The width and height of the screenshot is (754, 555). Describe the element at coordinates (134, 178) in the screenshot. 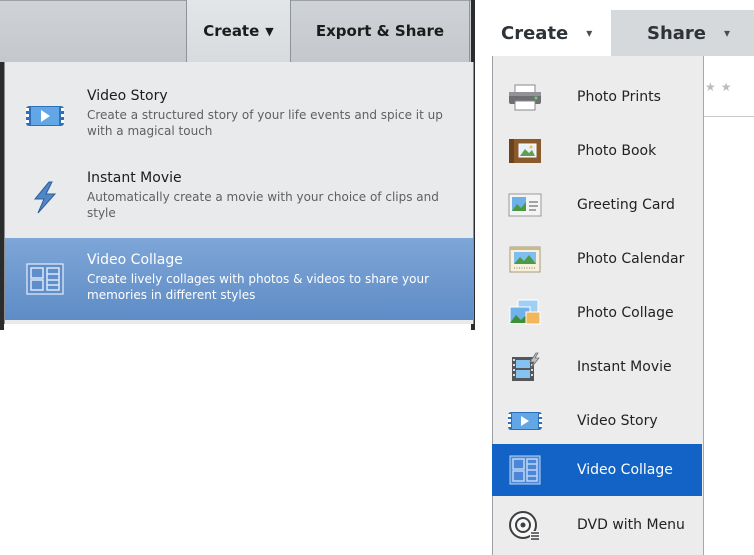

I see `menu-item-title: Instant Movie` at that location.